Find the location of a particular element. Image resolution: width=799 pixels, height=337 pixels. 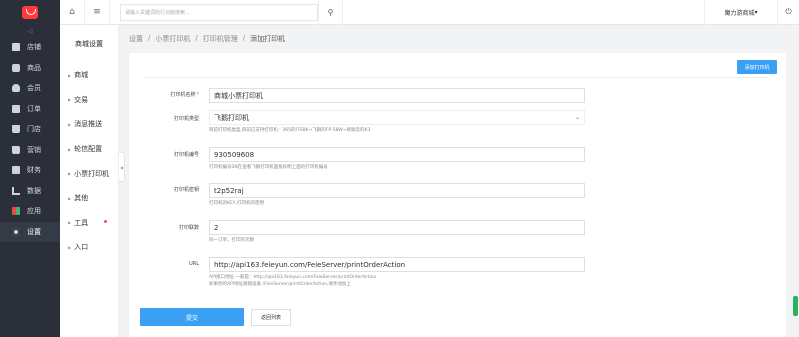

power-icon: ⏻ is located at coordinates (788, 11).